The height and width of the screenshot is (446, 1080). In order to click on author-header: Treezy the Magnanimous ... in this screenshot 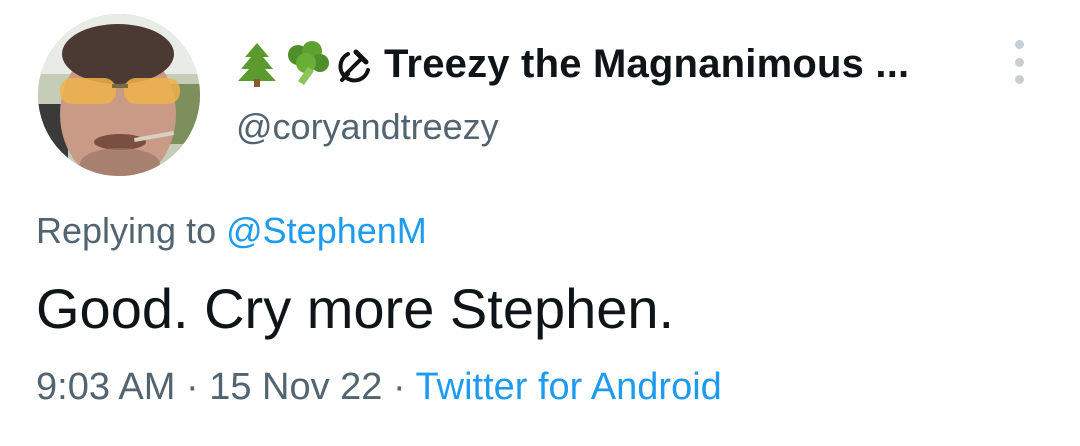, I will do `click(572, 64)`.